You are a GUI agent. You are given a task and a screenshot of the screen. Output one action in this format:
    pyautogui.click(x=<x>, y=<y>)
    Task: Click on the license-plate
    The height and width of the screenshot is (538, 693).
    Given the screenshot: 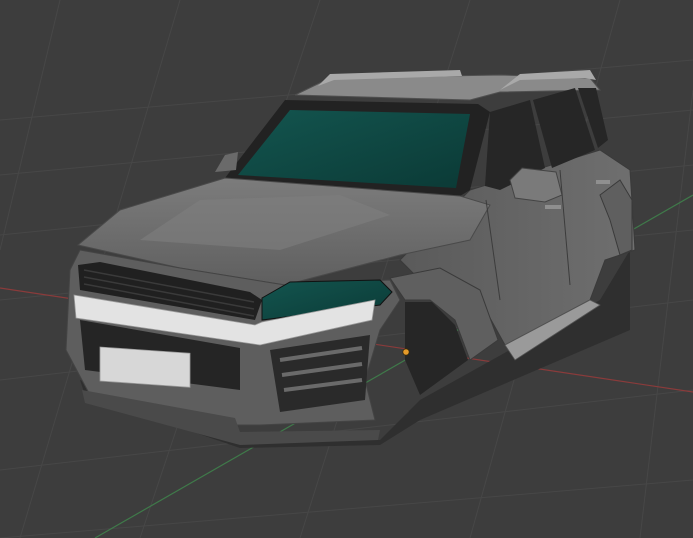 What is the action you would take?
    pyautogui.click(x=145, y=367)
    